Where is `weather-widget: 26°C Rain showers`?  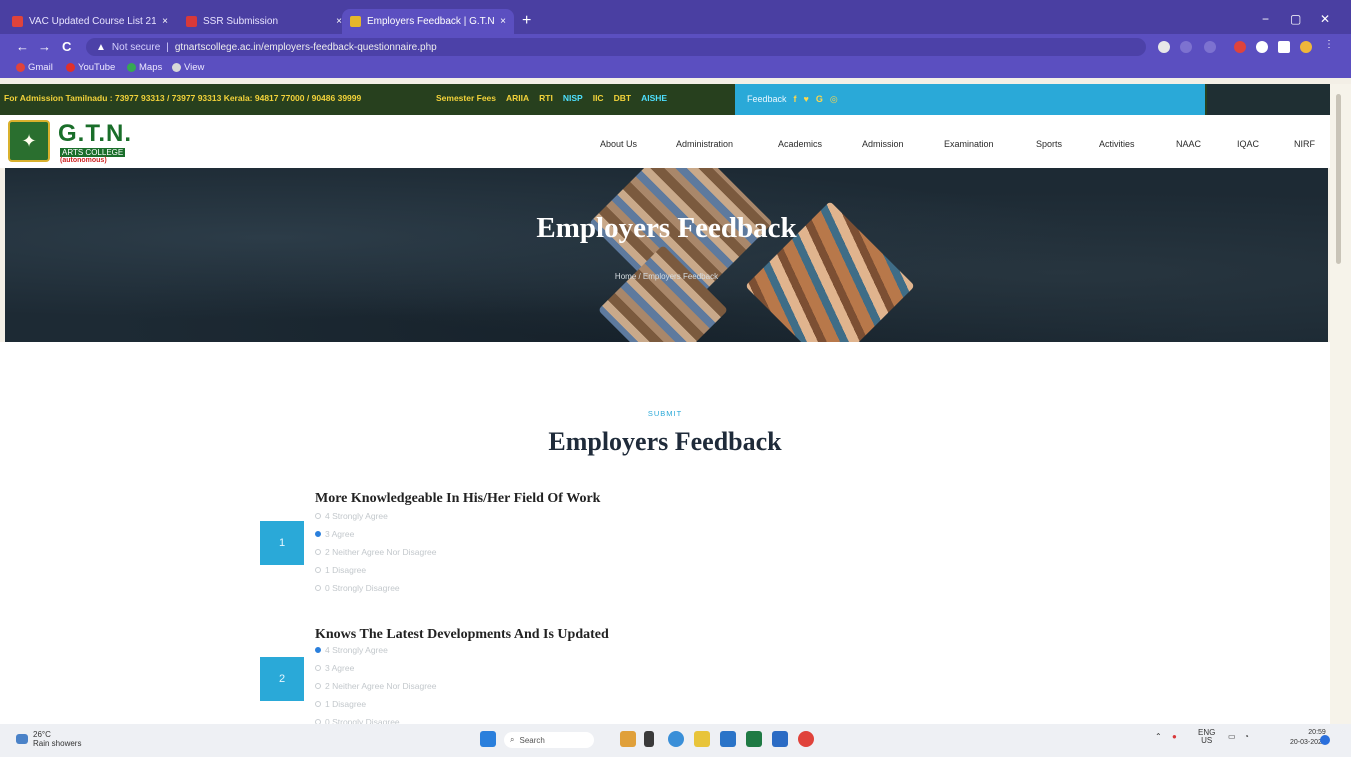
weather-widget: 26°C Rain showers is located at coordinates (48, 739).